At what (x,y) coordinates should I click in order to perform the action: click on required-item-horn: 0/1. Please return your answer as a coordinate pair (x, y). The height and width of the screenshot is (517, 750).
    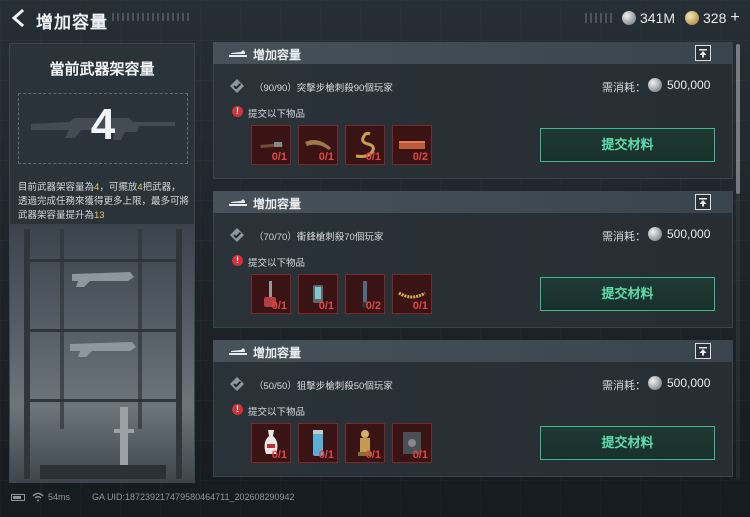
    Looking at the image, I should click on (318, 145).